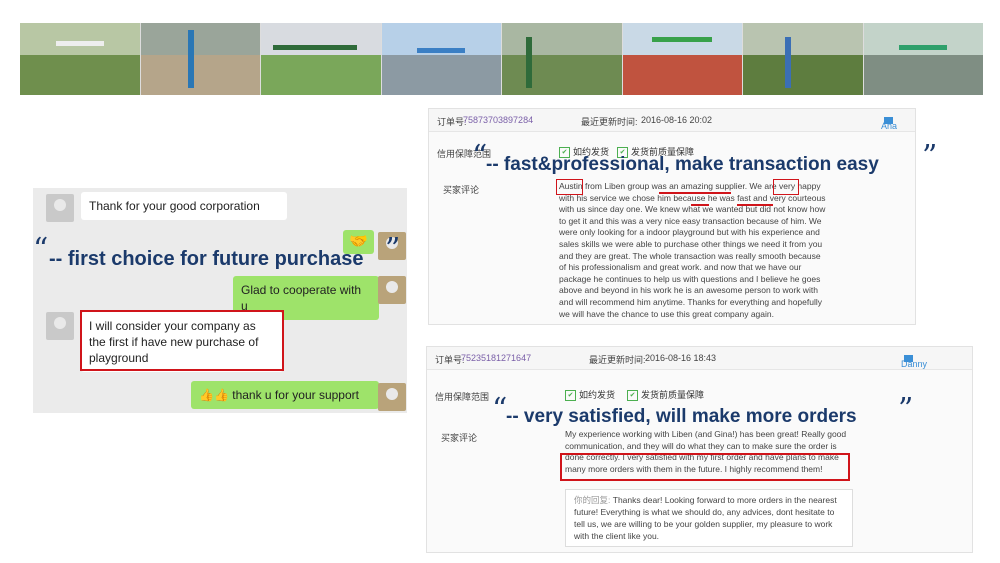 The image size is (1000, 563). What do you see at coordinates (496, 358) in the screenshot?
I see `order-number: 75235181271647` at bounding box center [496, 358].